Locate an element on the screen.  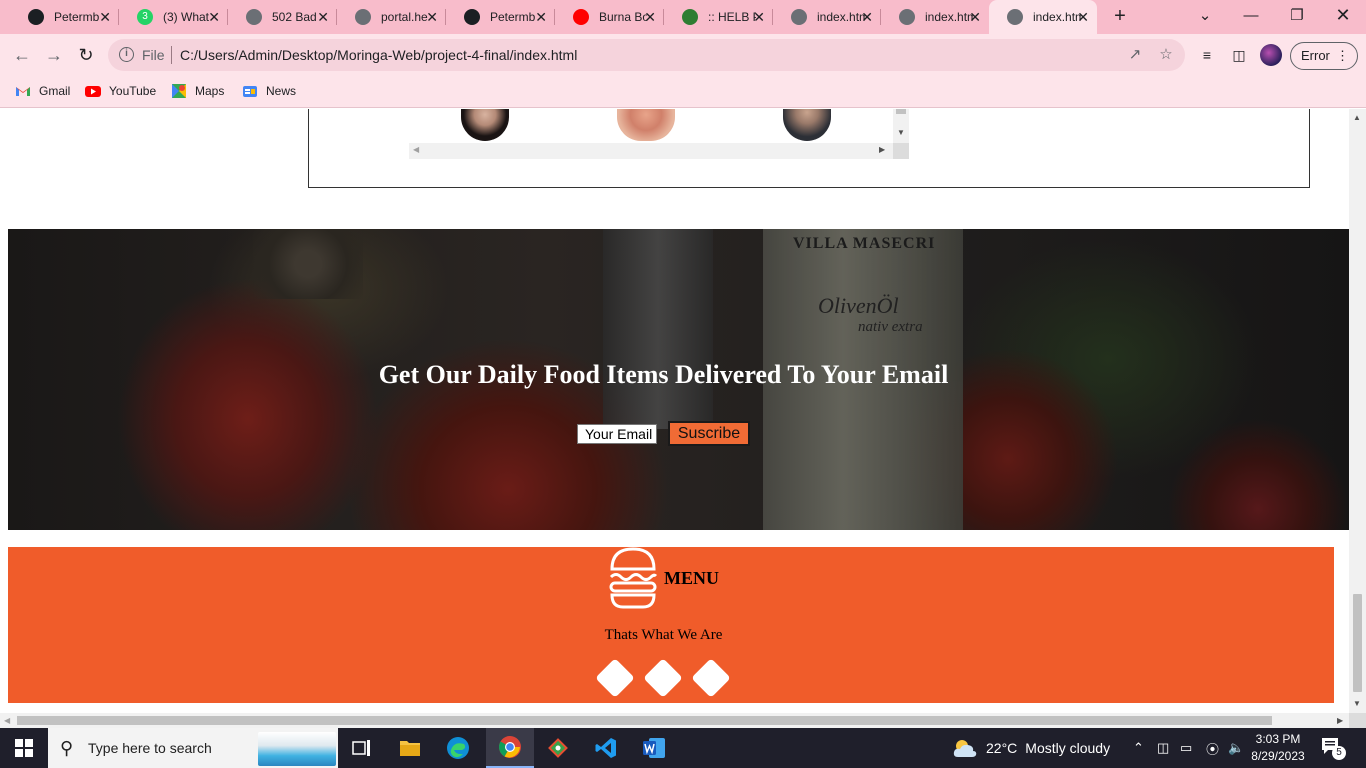
chrome-icon is located at coordinates (510, 748).